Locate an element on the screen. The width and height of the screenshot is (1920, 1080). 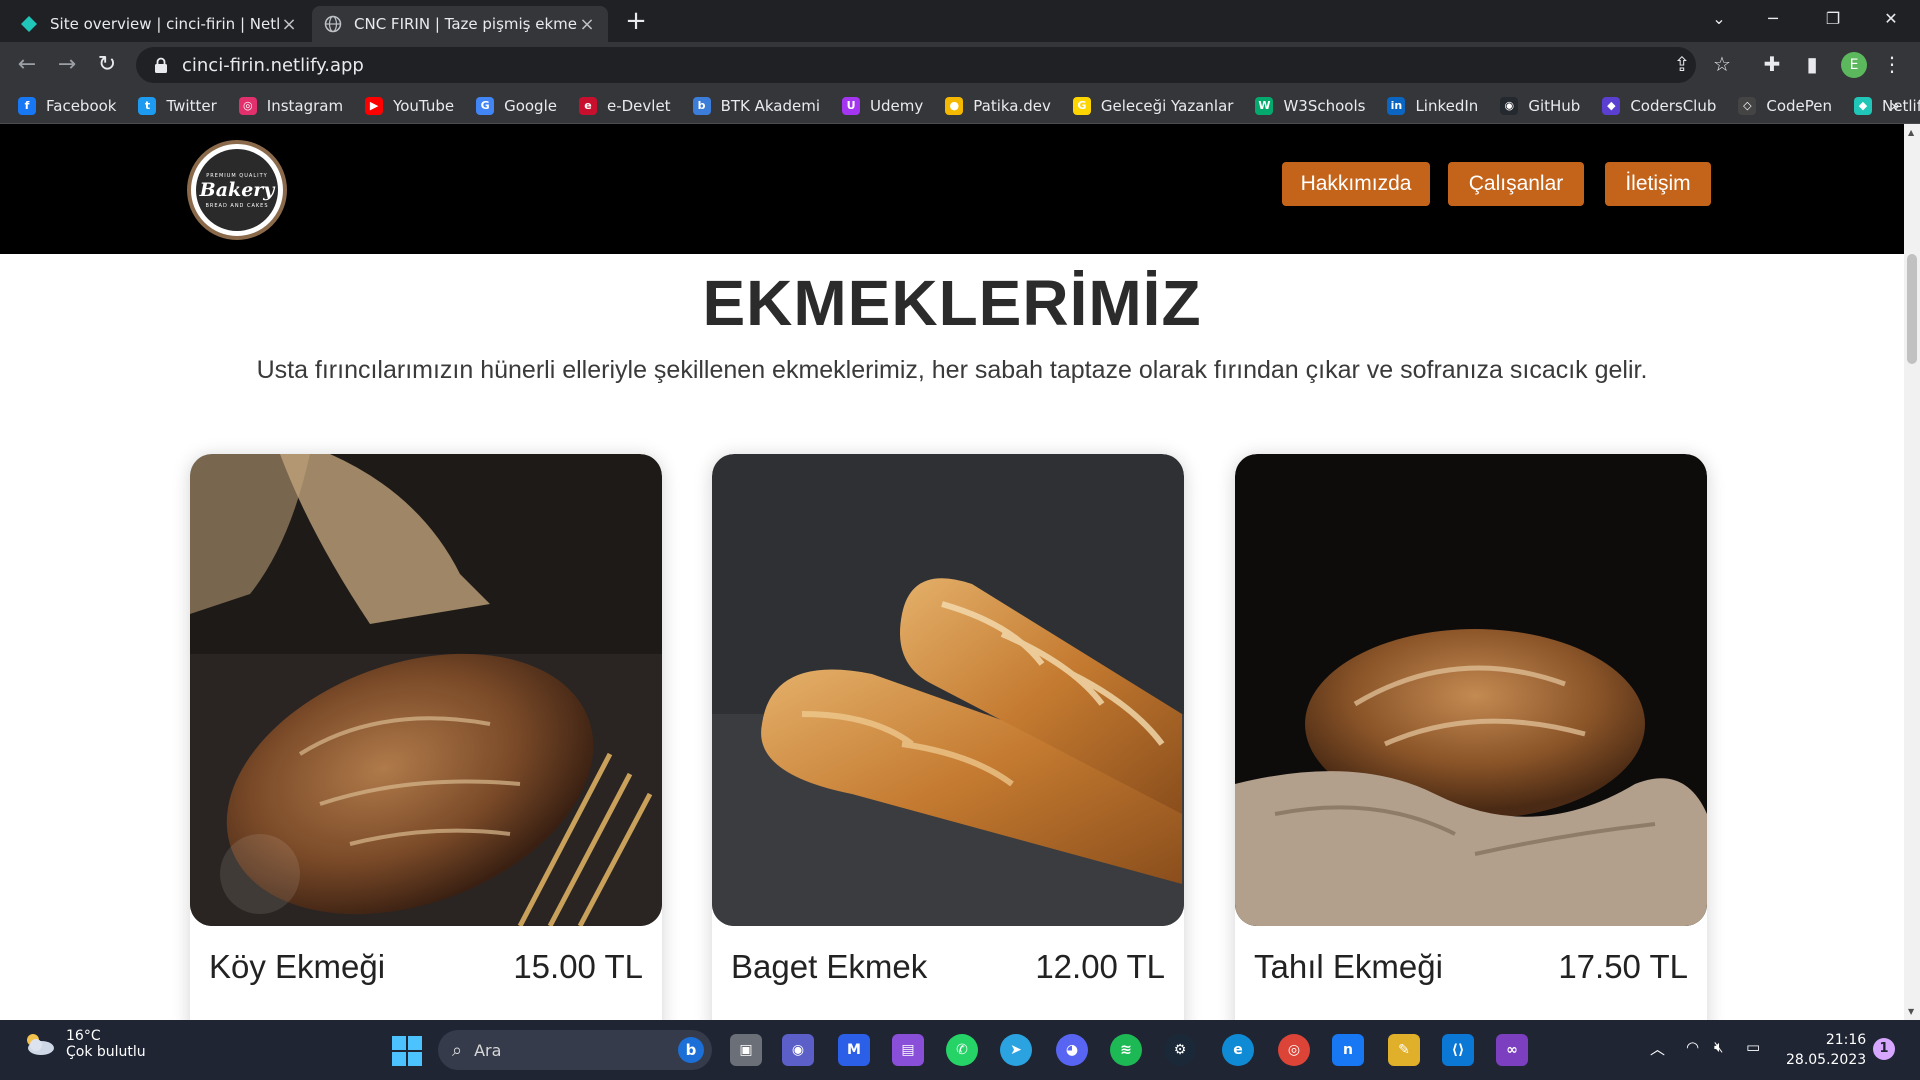
bookmark-item: ▶ YouTube is located at coordinates (410, 105).